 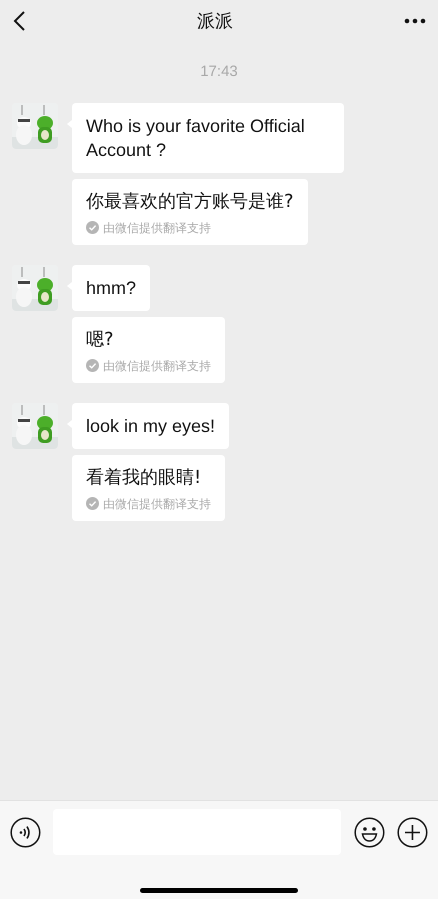 I want to click on plus-icon, so click(x=412, y=832).